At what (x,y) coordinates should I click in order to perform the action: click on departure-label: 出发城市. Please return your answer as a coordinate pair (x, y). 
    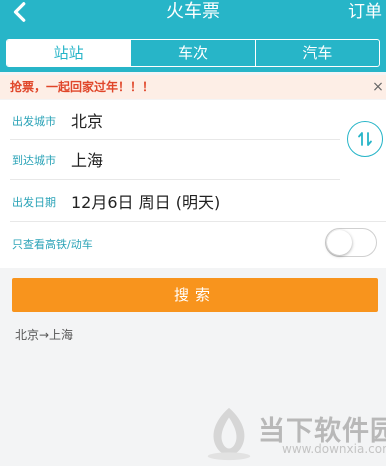
    Looking at the image, I should click on (34, 121).